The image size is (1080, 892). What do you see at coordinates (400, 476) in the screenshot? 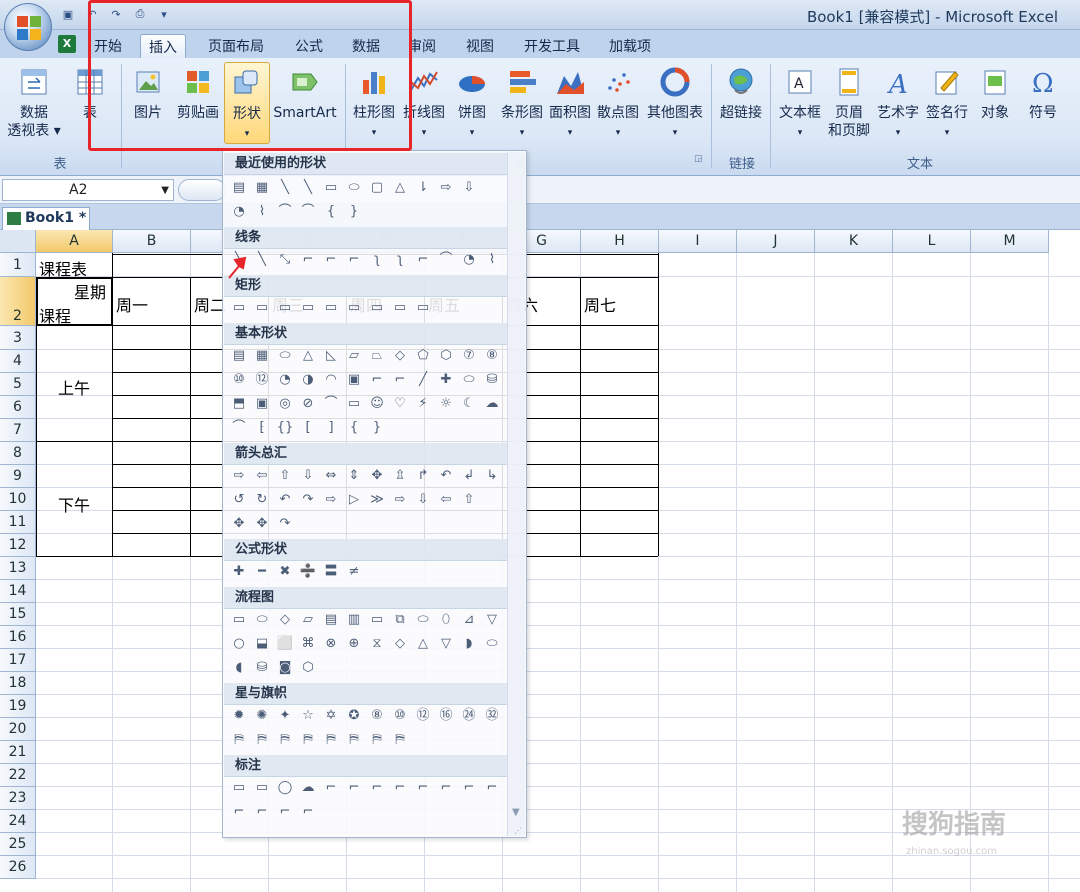
I see `shape-option-icon: ⇫` at bounding box center [400, 476].